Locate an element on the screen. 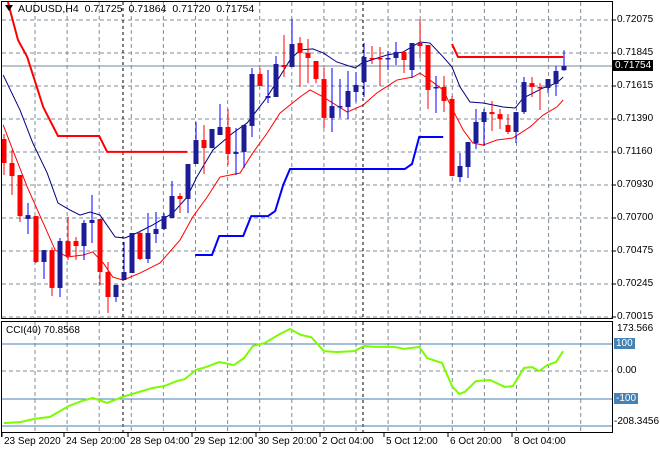 The height and width of the screenshot is (450, 660). resistance-line is located at coordinates (507, 50).